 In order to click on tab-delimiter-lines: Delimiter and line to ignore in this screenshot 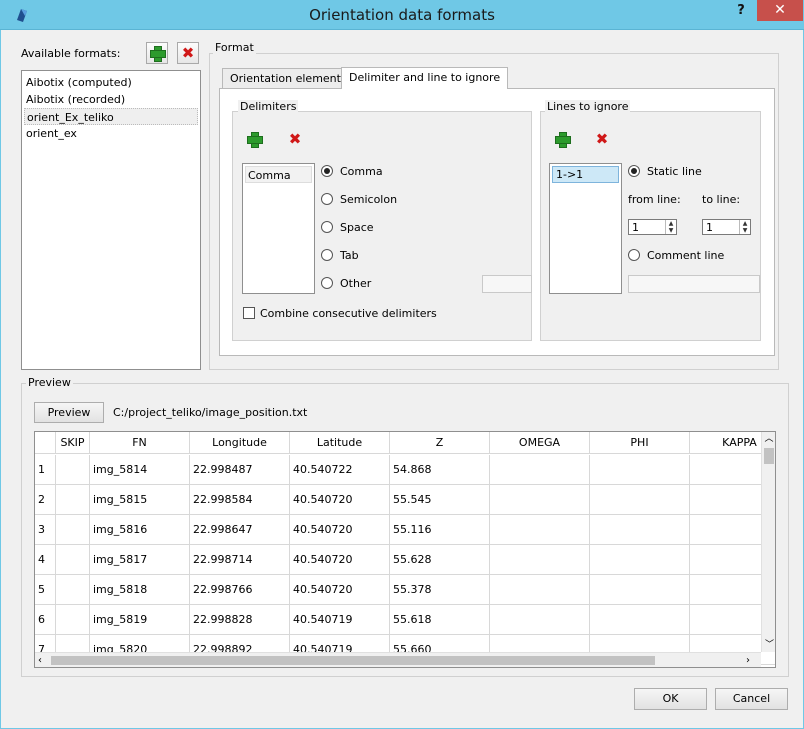, I will do `click(425, 78)`.